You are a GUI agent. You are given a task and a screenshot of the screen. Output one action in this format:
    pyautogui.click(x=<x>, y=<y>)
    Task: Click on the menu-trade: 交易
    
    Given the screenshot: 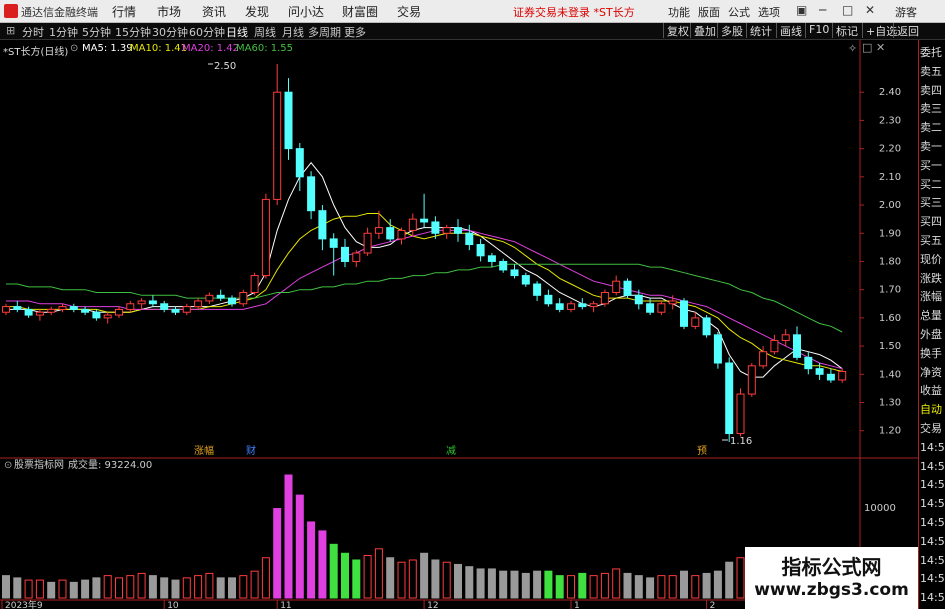 What is the action you would take?
    pyautogui.click(x=409, y=11)
    